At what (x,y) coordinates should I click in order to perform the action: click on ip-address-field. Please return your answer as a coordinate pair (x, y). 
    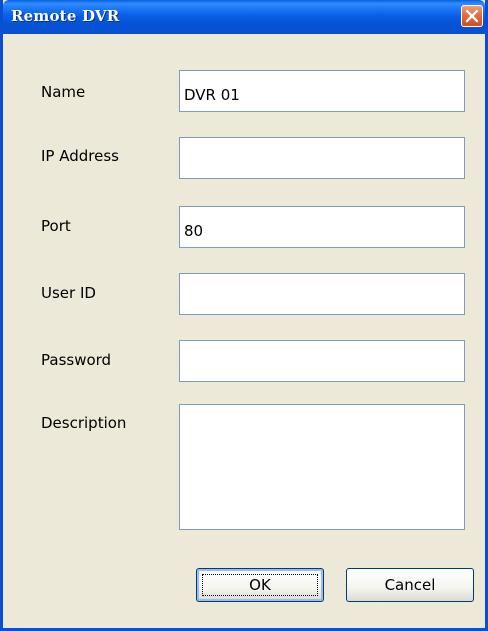
    Looking at the image, I should click on (322, 158).